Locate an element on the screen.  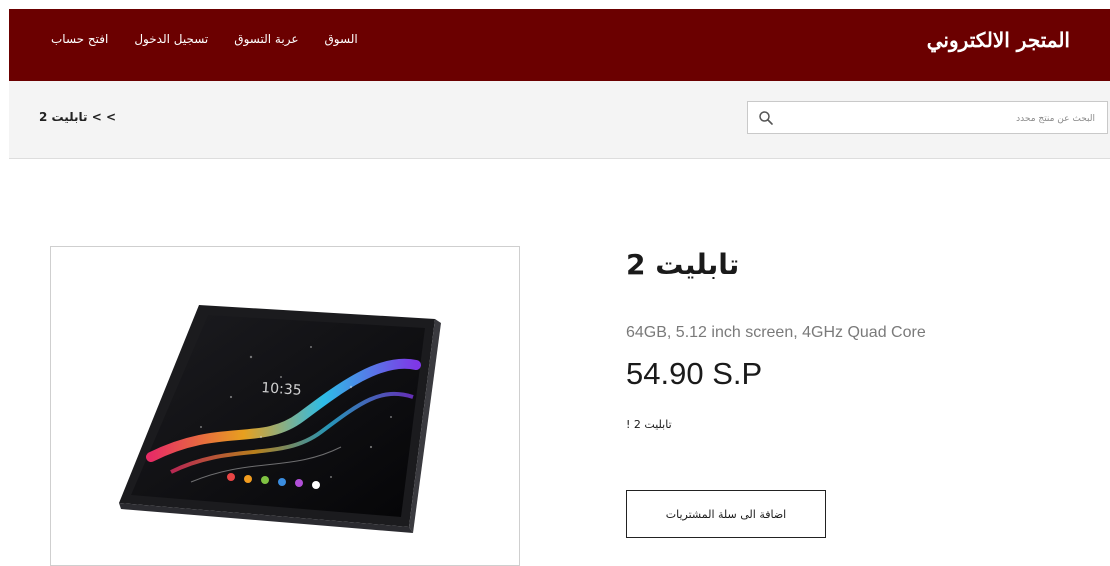
product-specs: 64GB, 5.12 inch screen, 4GHz Quad Core is located at coordinates (776, 332).